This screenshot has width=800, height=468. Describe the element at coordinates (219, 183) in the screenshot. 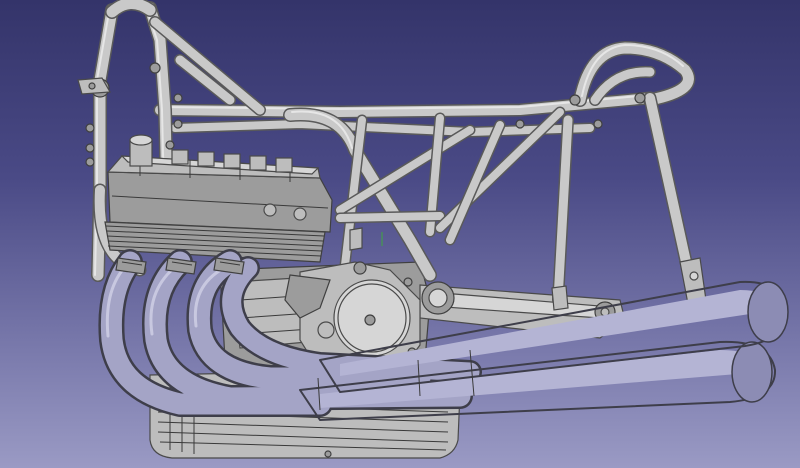

I see `cylinder-head` at that location.